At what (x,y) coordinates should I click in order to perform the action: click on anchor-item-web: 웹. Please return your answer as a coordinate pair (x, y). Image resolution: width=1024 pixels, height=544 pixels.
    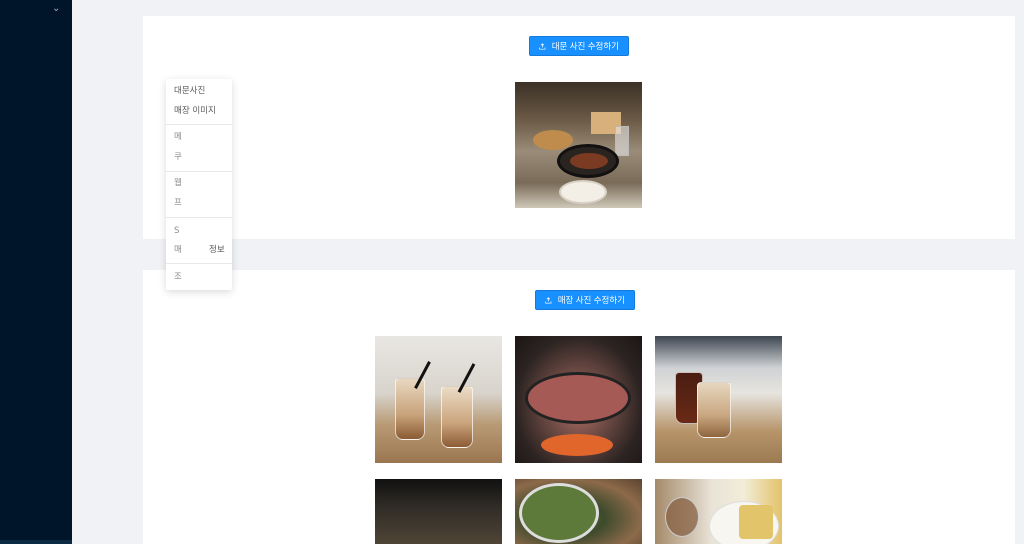
    Looking at the image, I should click on (178, 183).